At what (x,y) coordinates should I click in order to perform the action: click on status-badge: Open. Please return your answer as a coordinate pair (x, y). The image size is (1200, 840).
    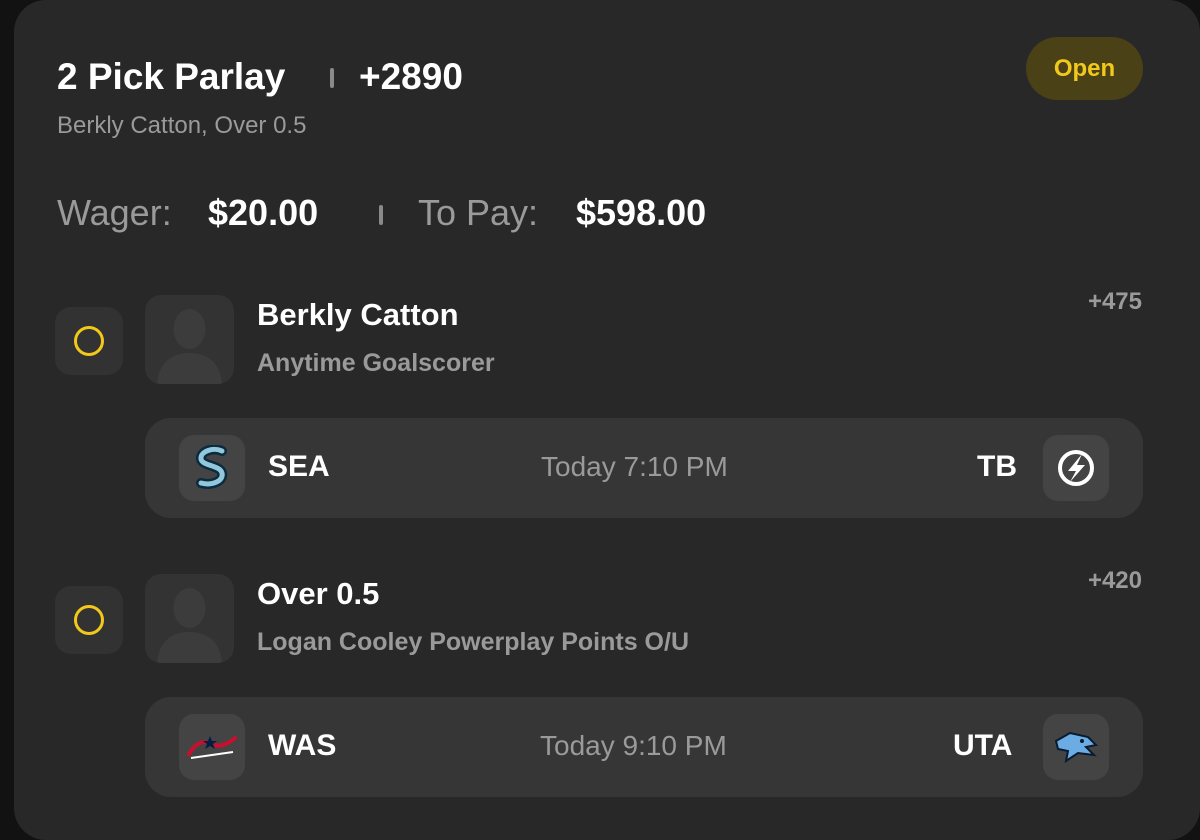
    Looking at the image, I should click on (1084, 68).